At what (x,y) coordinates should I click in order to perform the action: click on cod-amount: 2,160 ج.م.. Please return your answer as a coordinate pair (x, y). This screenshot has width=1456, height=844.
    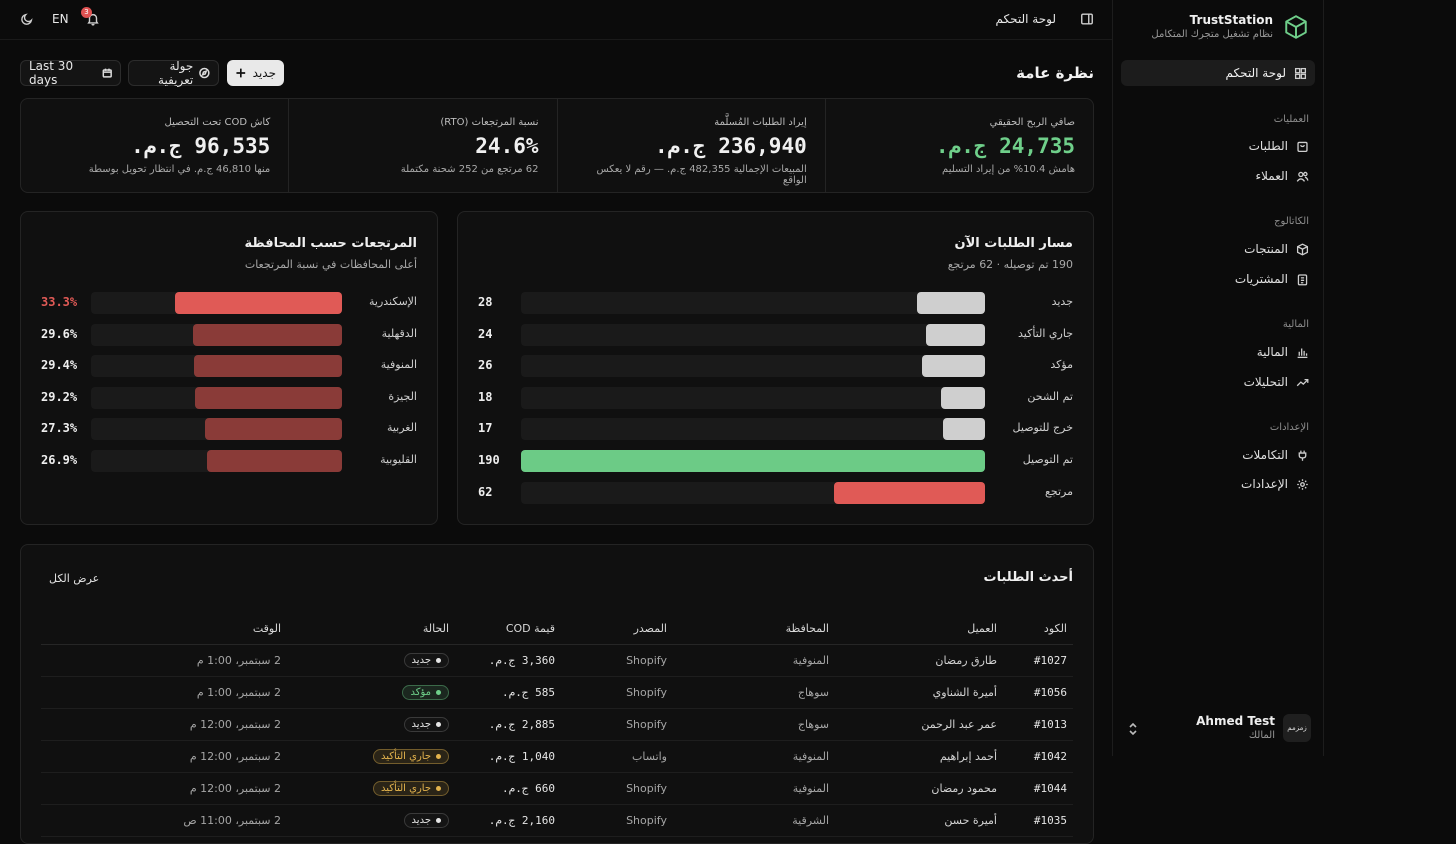
    Looking at the image, I should click on (508, 820).